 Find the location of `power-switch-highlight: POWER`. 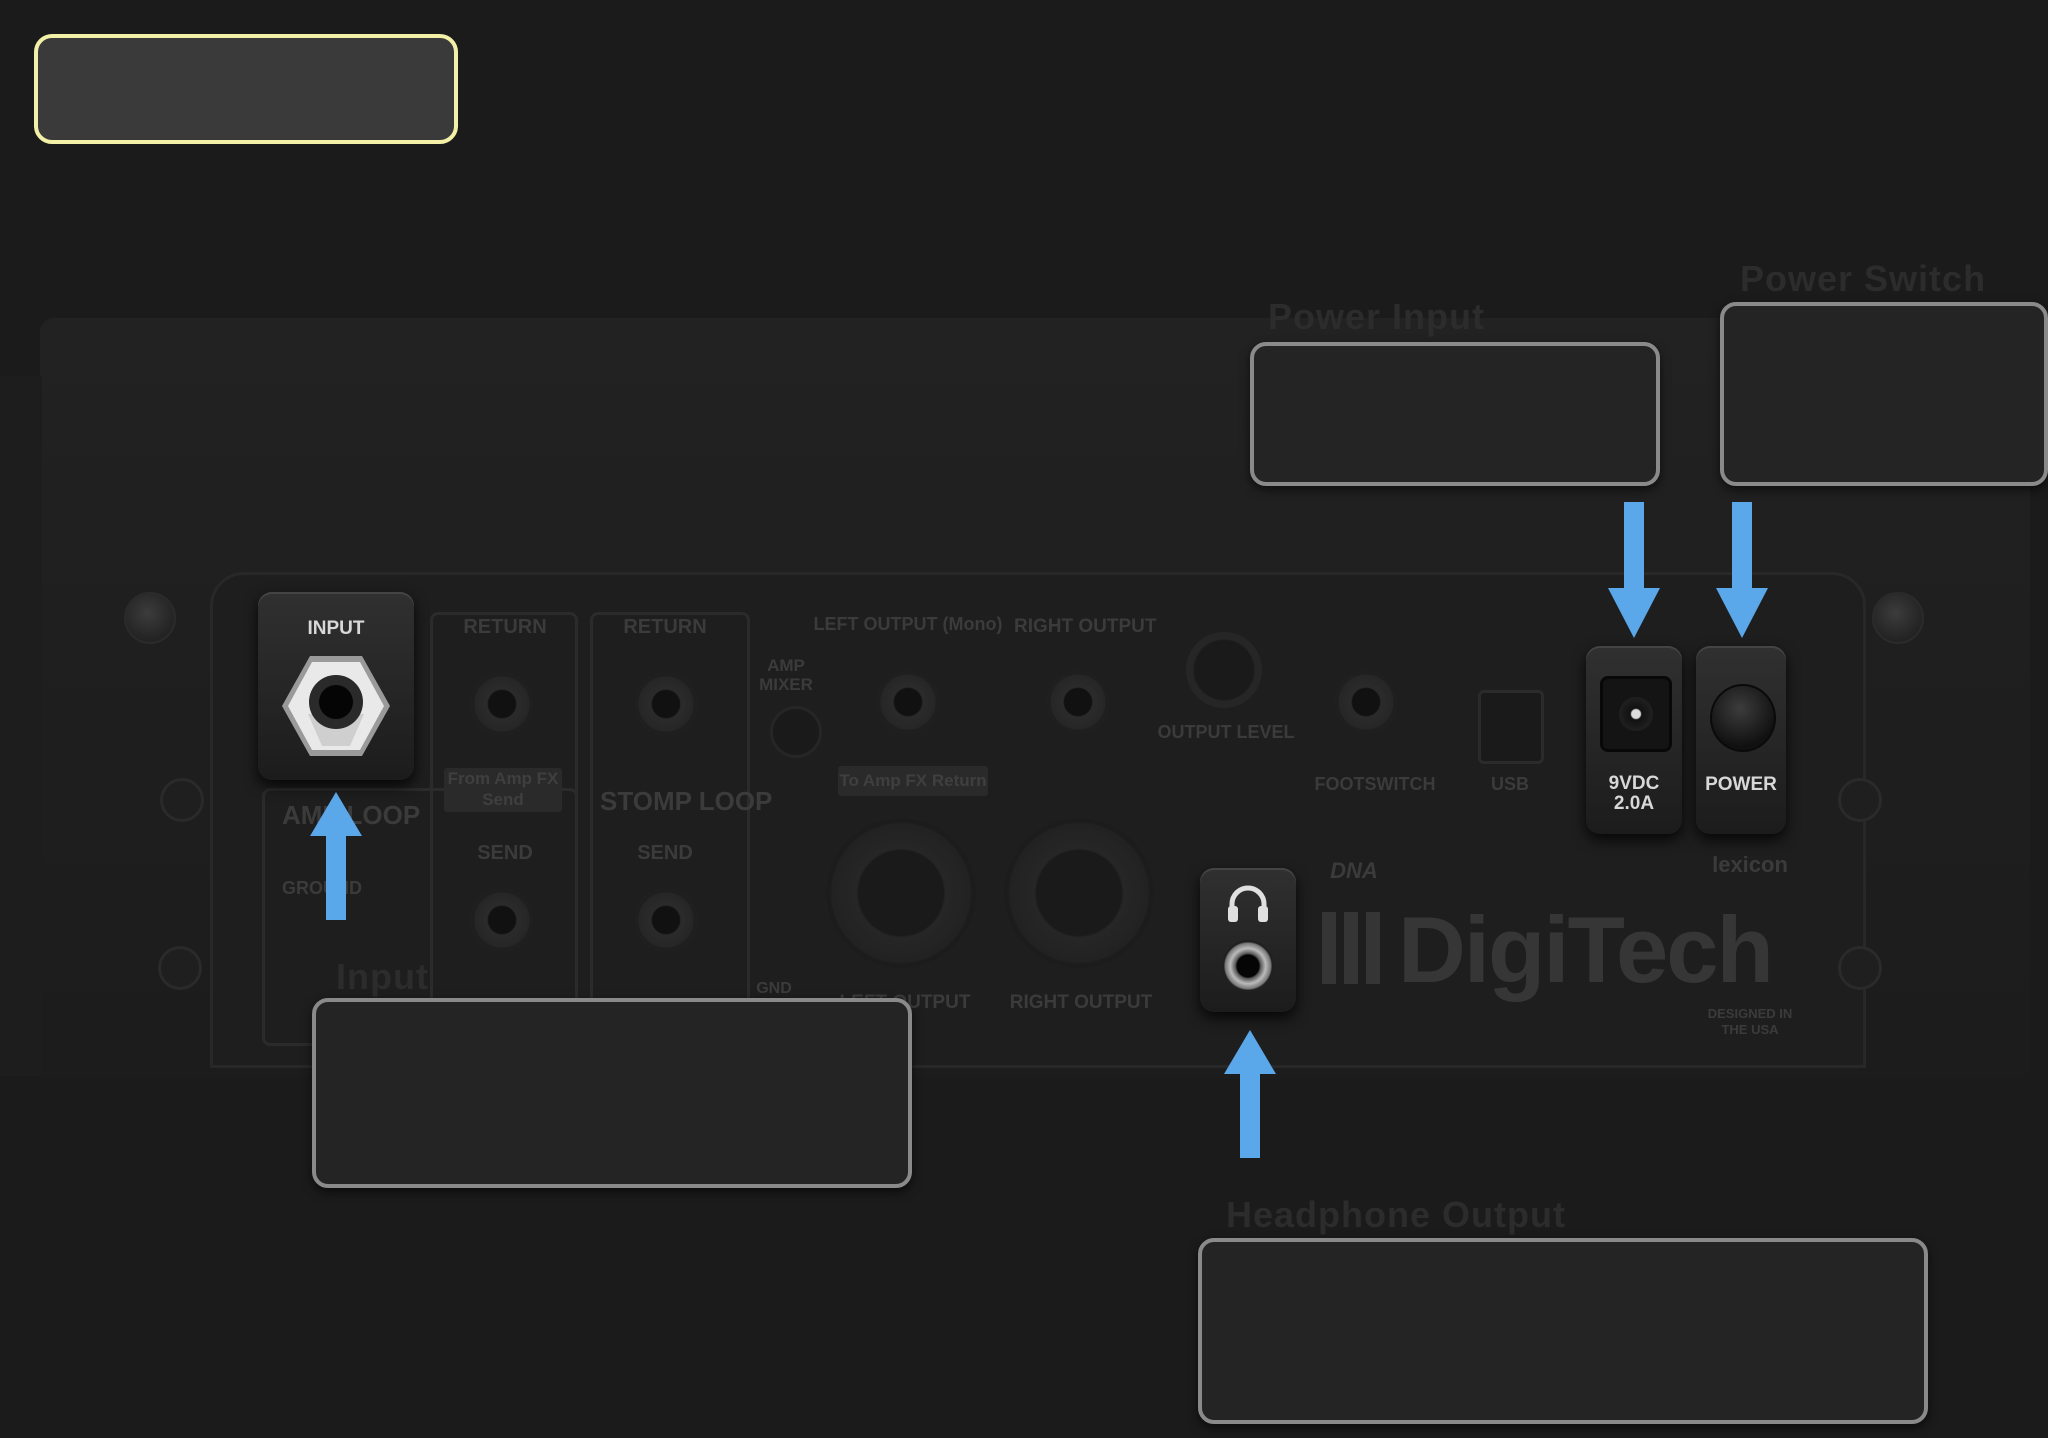

power-switch-highlight: POWER is located at coordinates (1741, 740).